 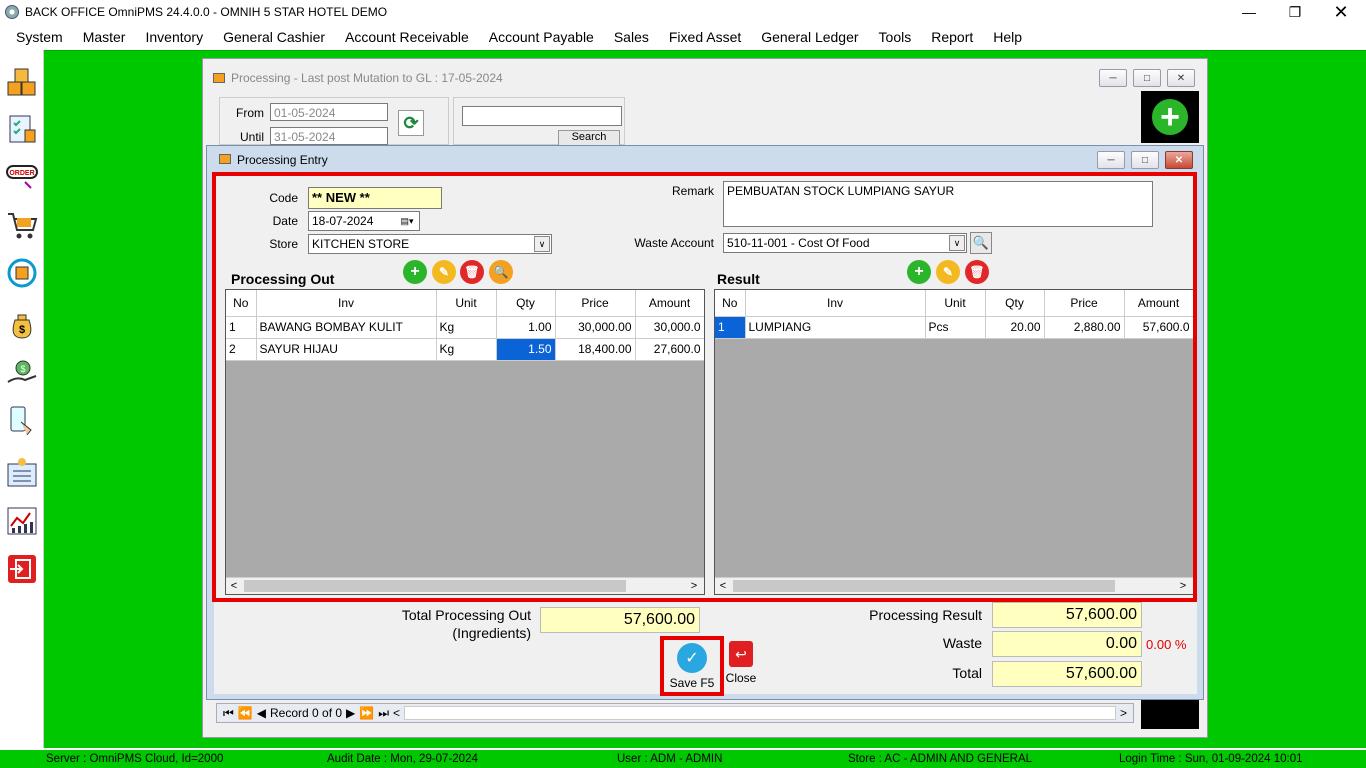 What do you see at coordinates (940, 759) in the screenshot?
I see `status-store: Store : AC - ADMIN AND GENERAL` at bounding box center [940, 759].